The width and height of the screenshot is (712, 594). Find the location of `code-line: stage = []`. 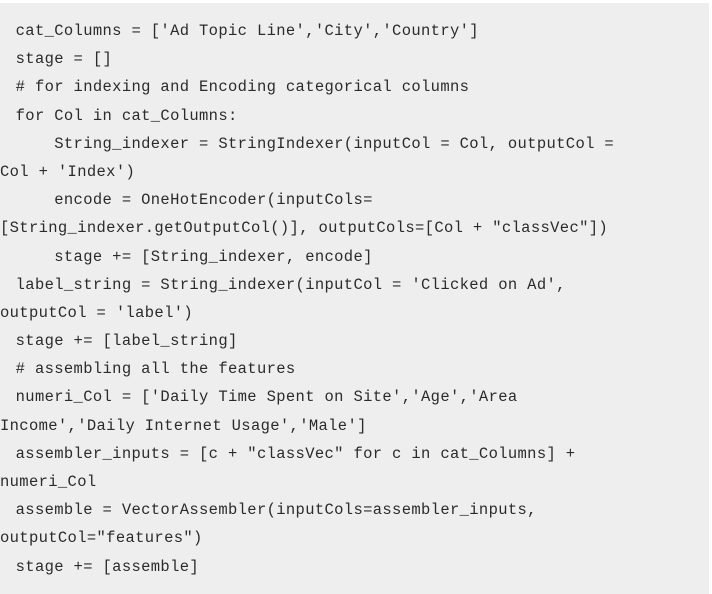

code-line: stage = [] is located at coordinates (59, 59).